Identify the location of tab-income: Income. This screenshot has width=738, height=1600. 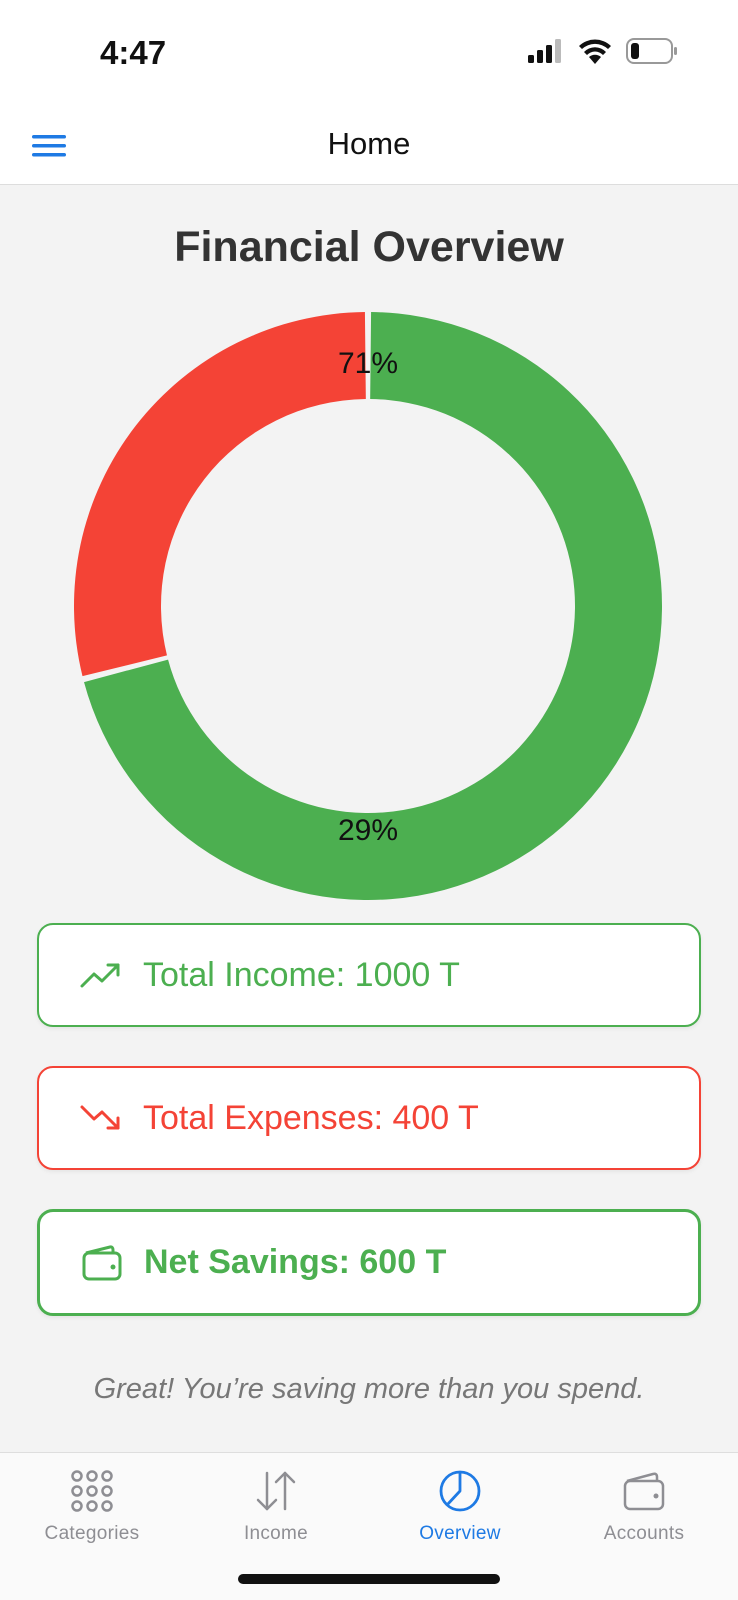
(276, 1513).